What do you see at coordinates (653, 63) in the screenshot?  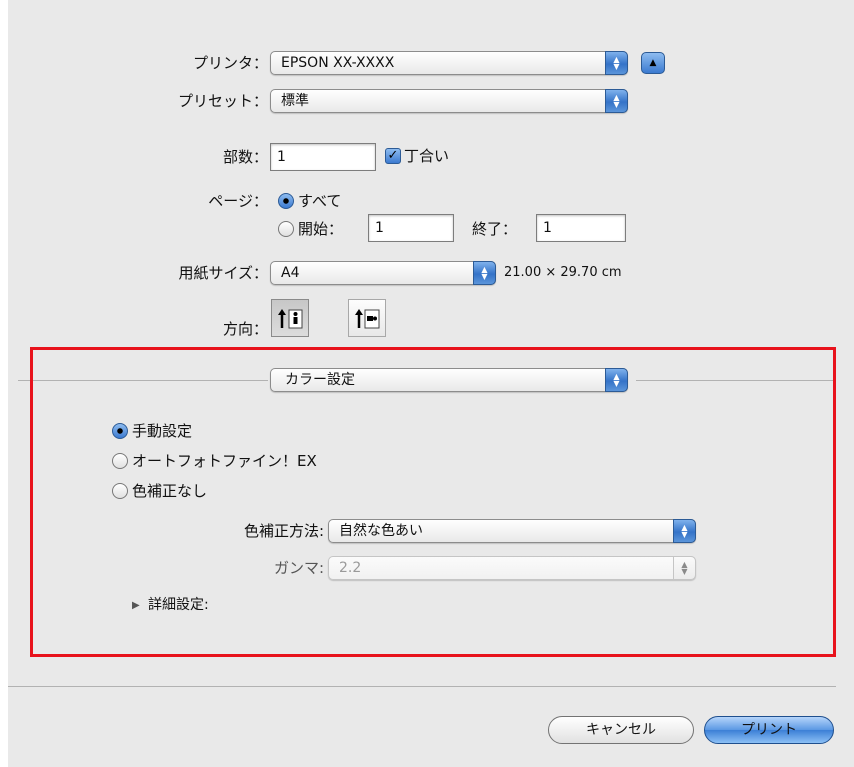 I see `disclosure-toggle-button: ▲` at bounding box center [653, 63].